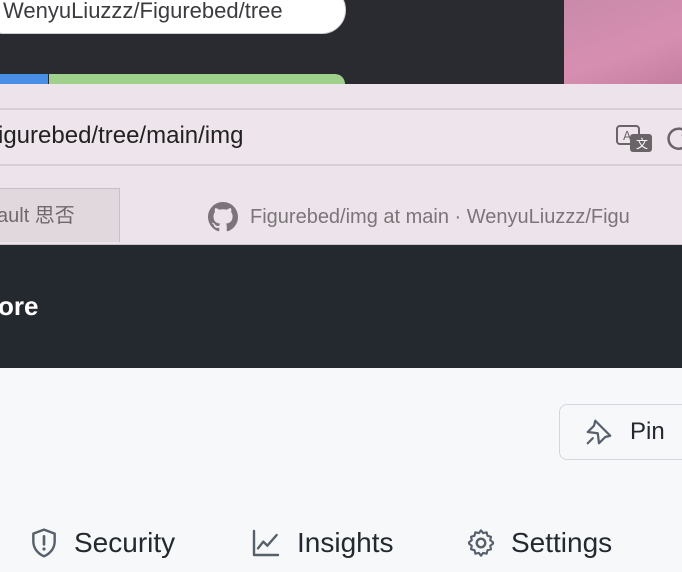 The height and width of the screenshot is (572, 682). I want to click on wallpaper-tile, so click(623, 42).